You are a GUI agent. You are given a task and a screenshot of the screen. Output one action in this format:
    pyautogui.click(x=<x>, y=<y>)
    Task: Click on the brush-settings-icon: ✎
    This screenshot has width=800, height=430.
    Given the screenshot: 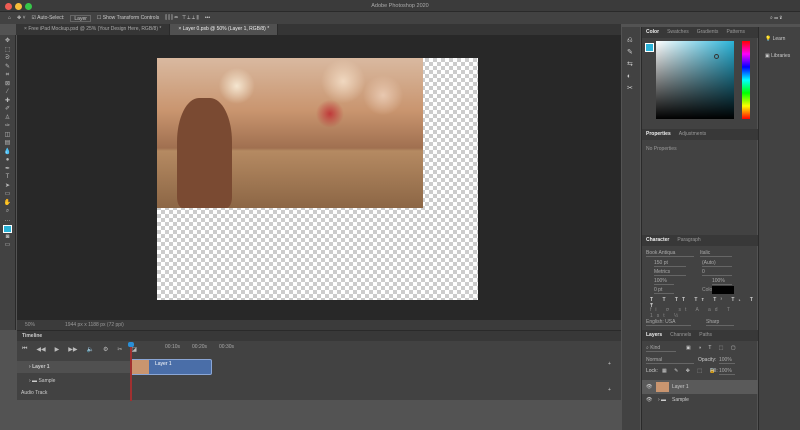 What is the action you would take?
    pyautogui.click(x=630, y=53)
    